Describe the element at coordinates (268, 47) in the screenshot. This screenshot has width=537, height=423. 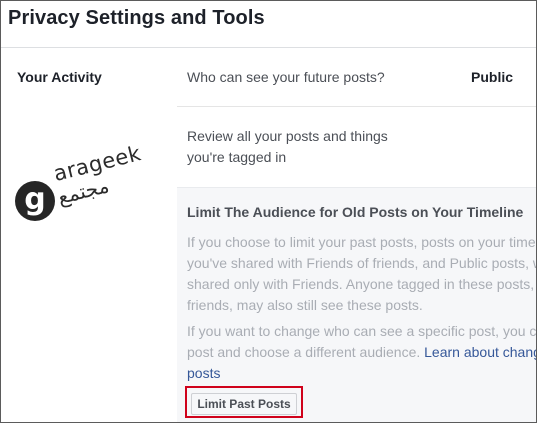
I see `title-divider` at that location.